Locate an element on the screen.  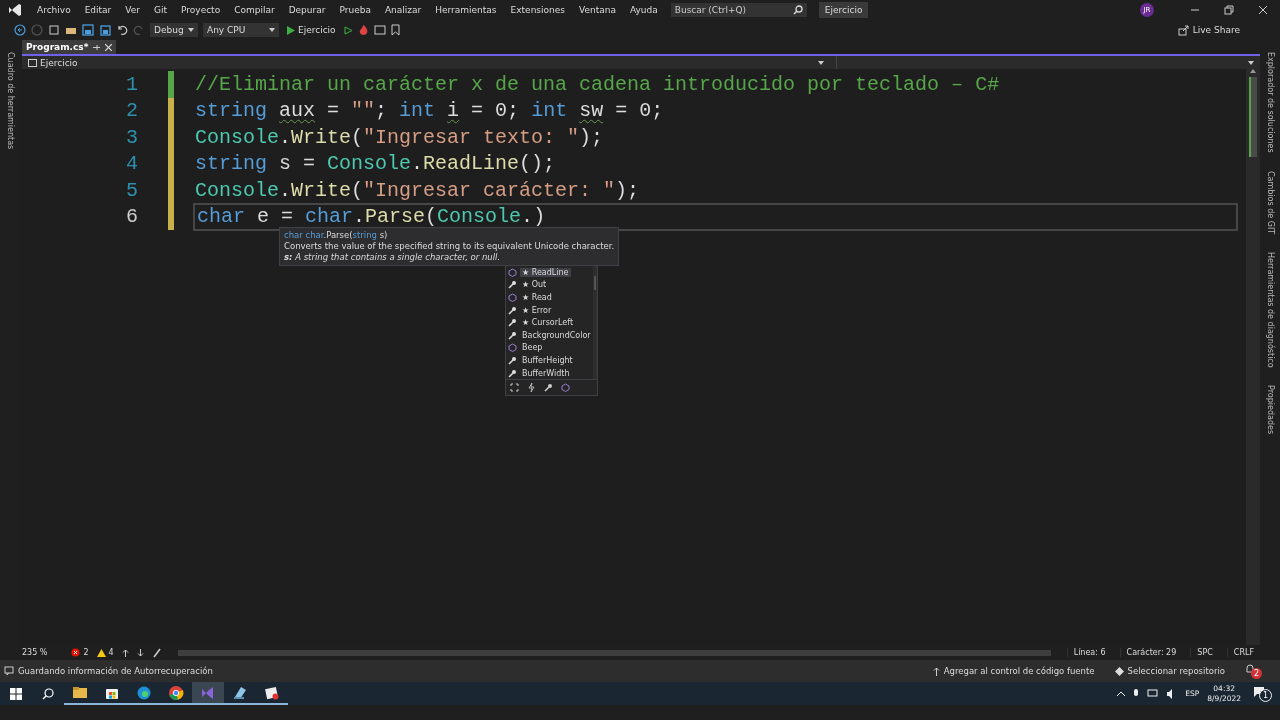
back-icon is located at coordinates (20, 30).